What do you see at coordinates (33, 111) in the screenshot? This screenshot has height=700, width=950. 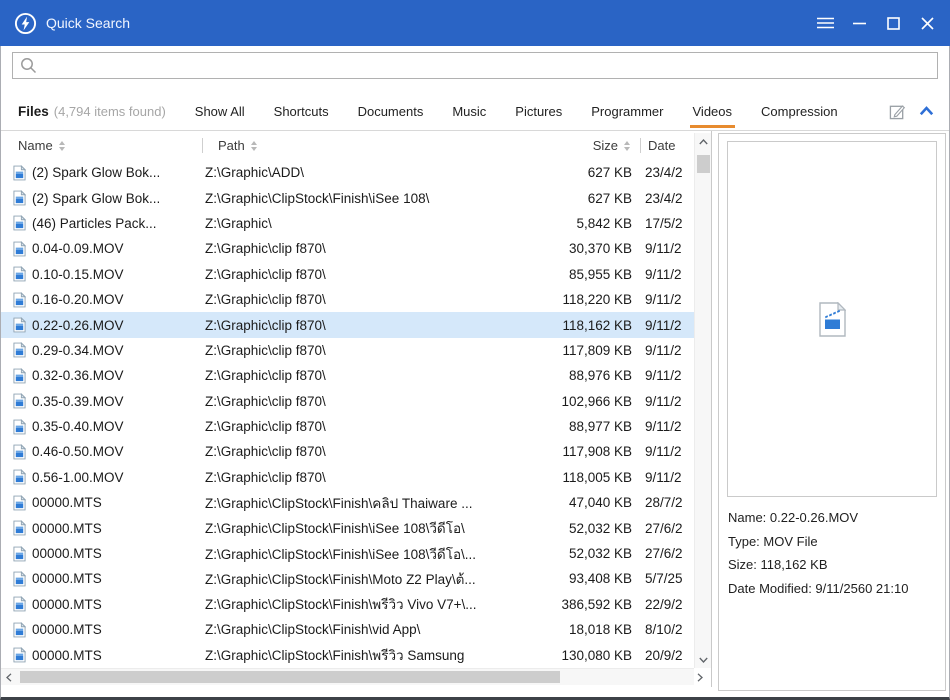 I see `files-label: Files` at bounding box center [33, 111].